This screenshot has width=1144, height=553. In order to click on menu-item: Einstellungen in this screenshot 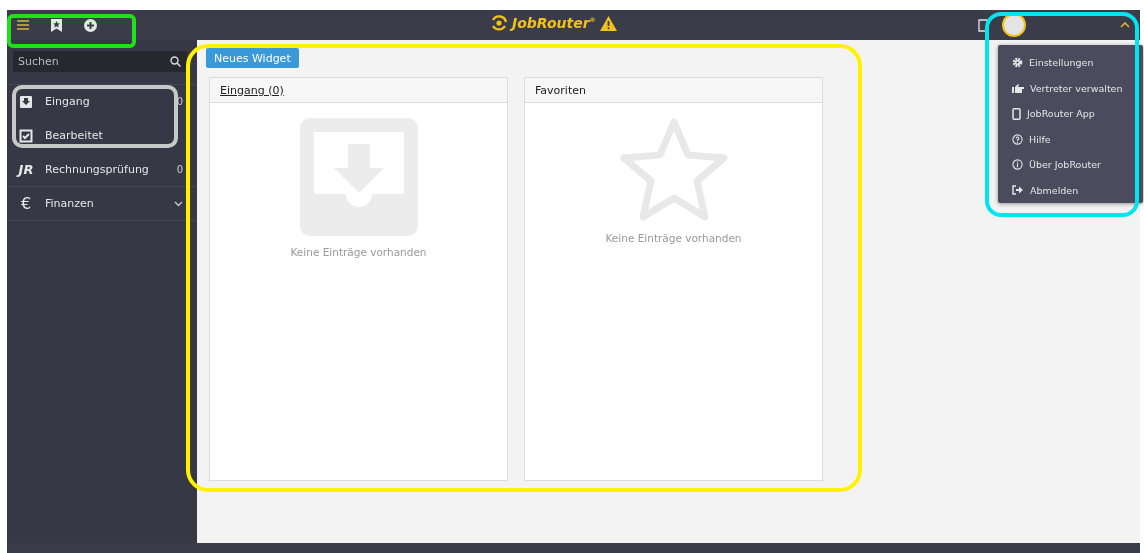, I will do `click(1070, 63)`.